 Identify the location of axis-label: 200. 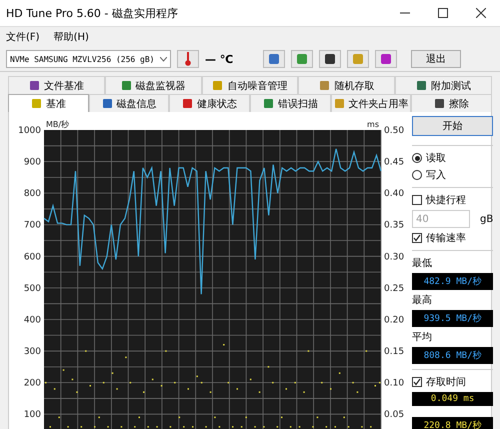
(32, 383).